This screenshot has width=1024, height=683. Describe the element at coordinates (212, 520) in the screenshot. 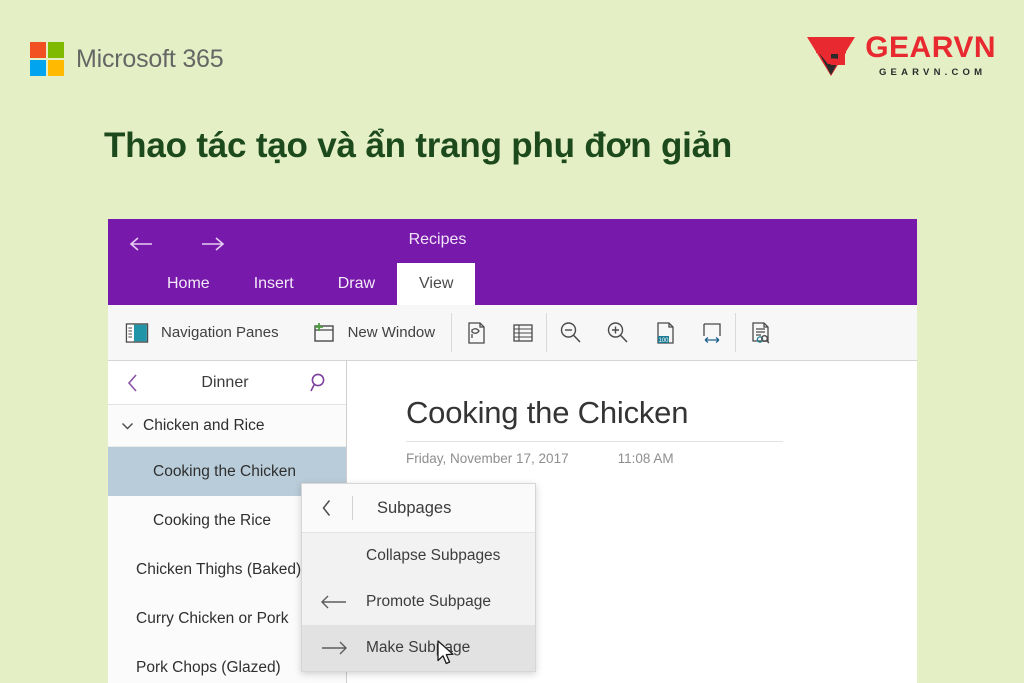

I see `list-item-label: Cooking the Rice` at that location.